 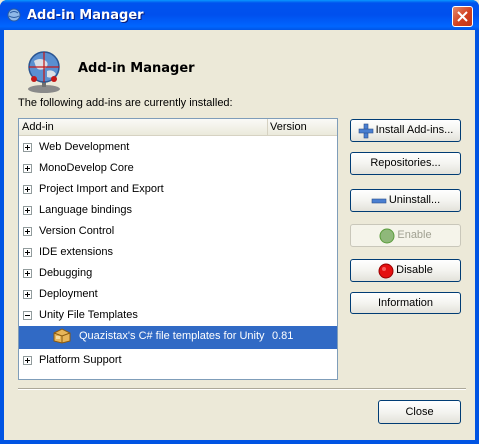 I want to click on column-header-addin: Add-in, so click(x=143, y=127).